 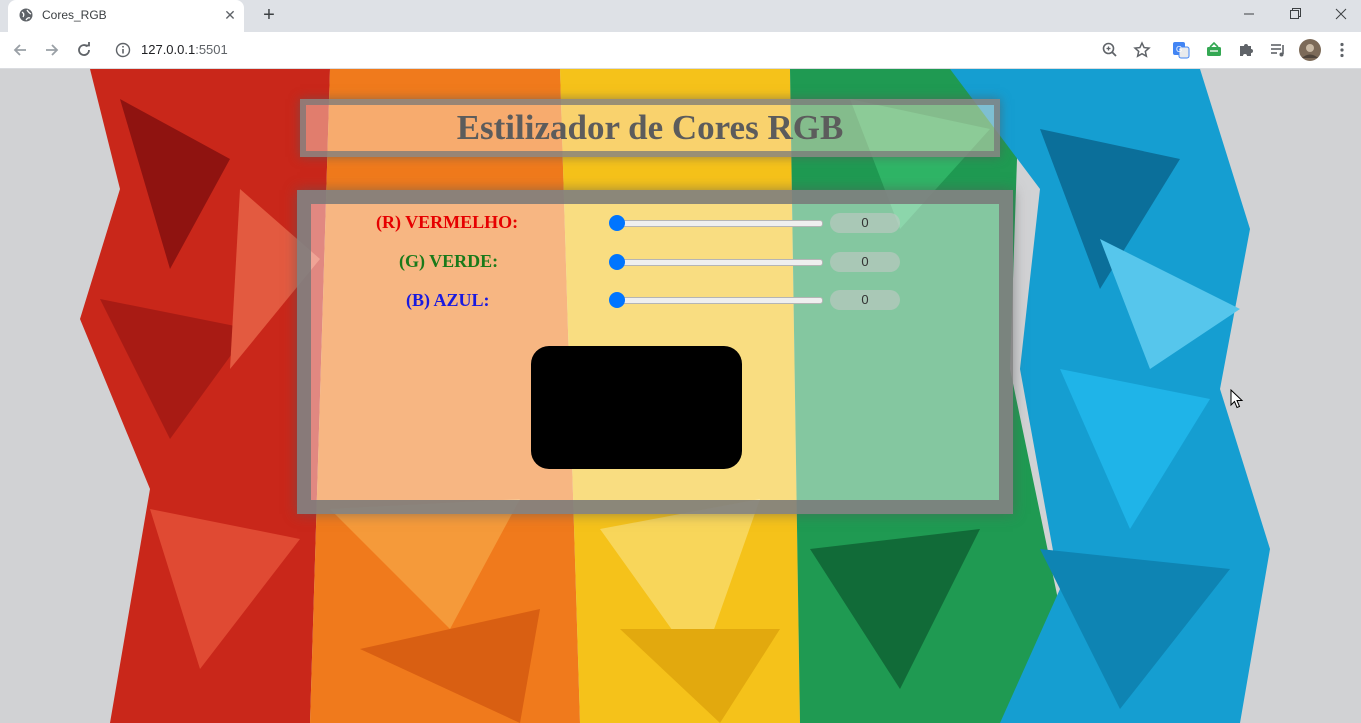 I want to click on red-slider, so click(x=716, y=223).